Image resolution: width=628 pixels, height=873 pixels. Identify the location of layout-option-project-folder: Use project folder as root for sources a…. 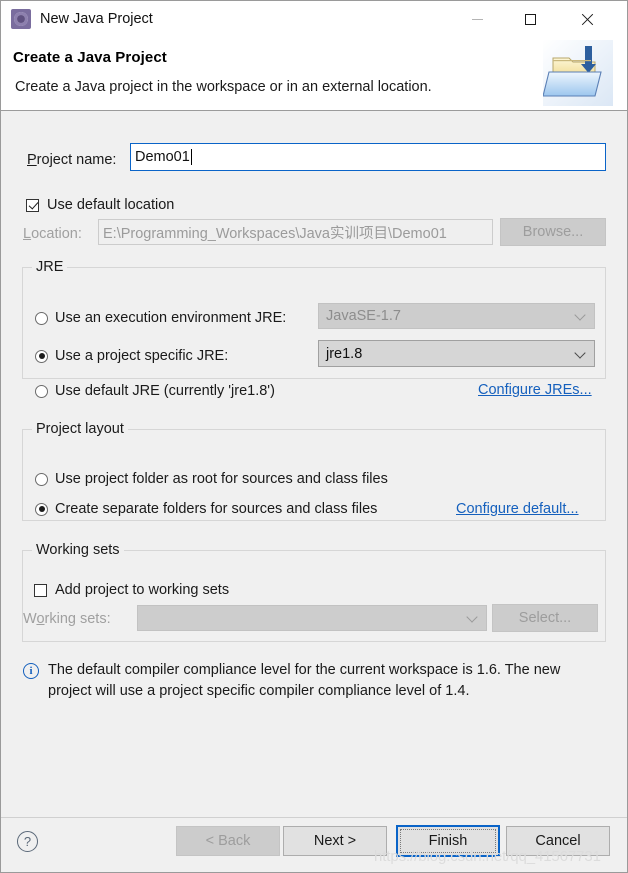
(211, 479).